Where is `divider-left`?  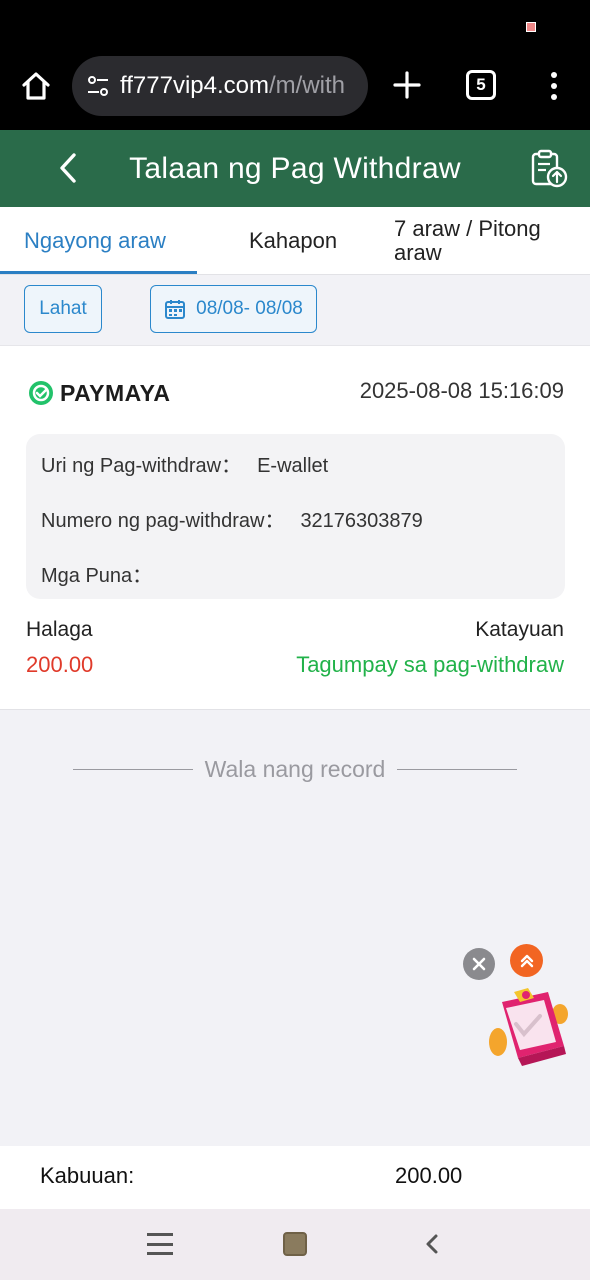 divider-left is located at coordinates (132, 769).